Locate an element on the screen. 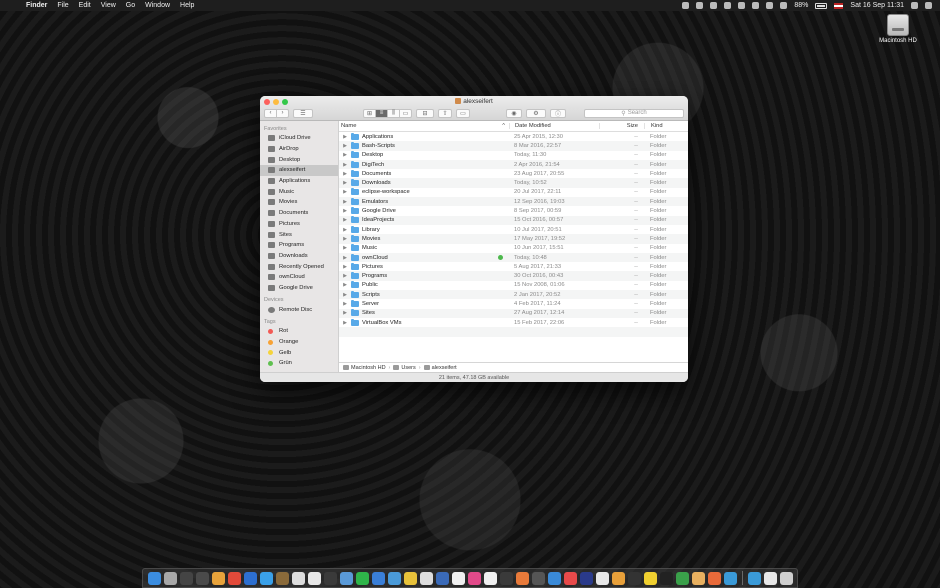  sidebar-item-sites: Sites is located at coordinates (299, 234).